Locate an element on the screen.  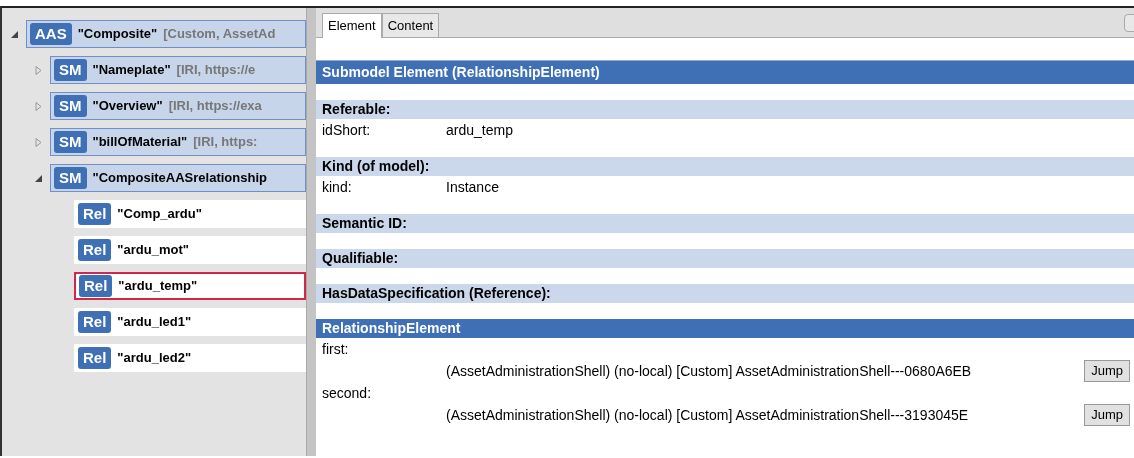
tree-item: SM "Overview" [IRI, https://exa is located at coordinates (178, 106).